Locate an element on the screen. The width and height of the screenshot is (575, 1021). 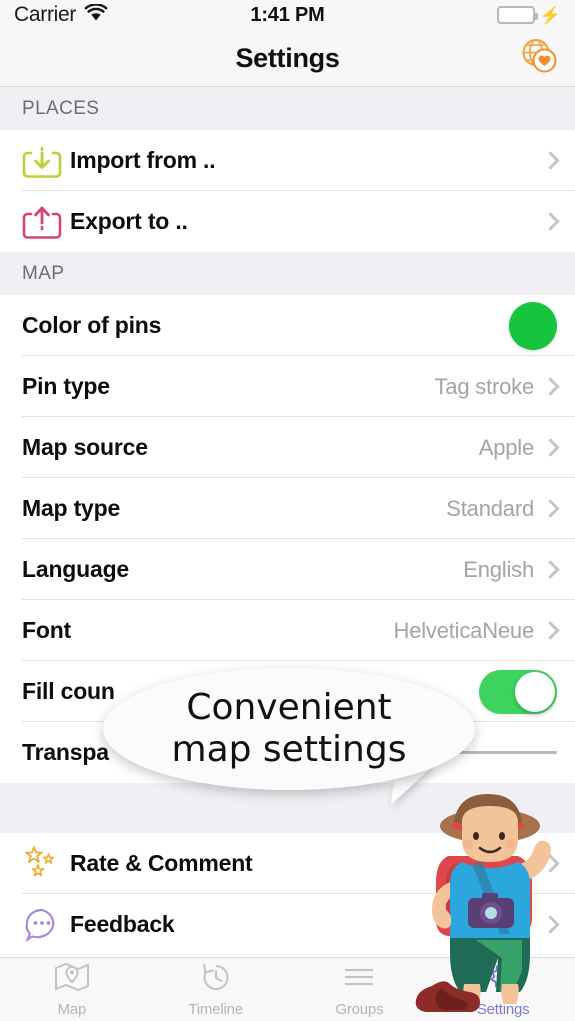
list-lines-icon is located at coordinates (359, 979).